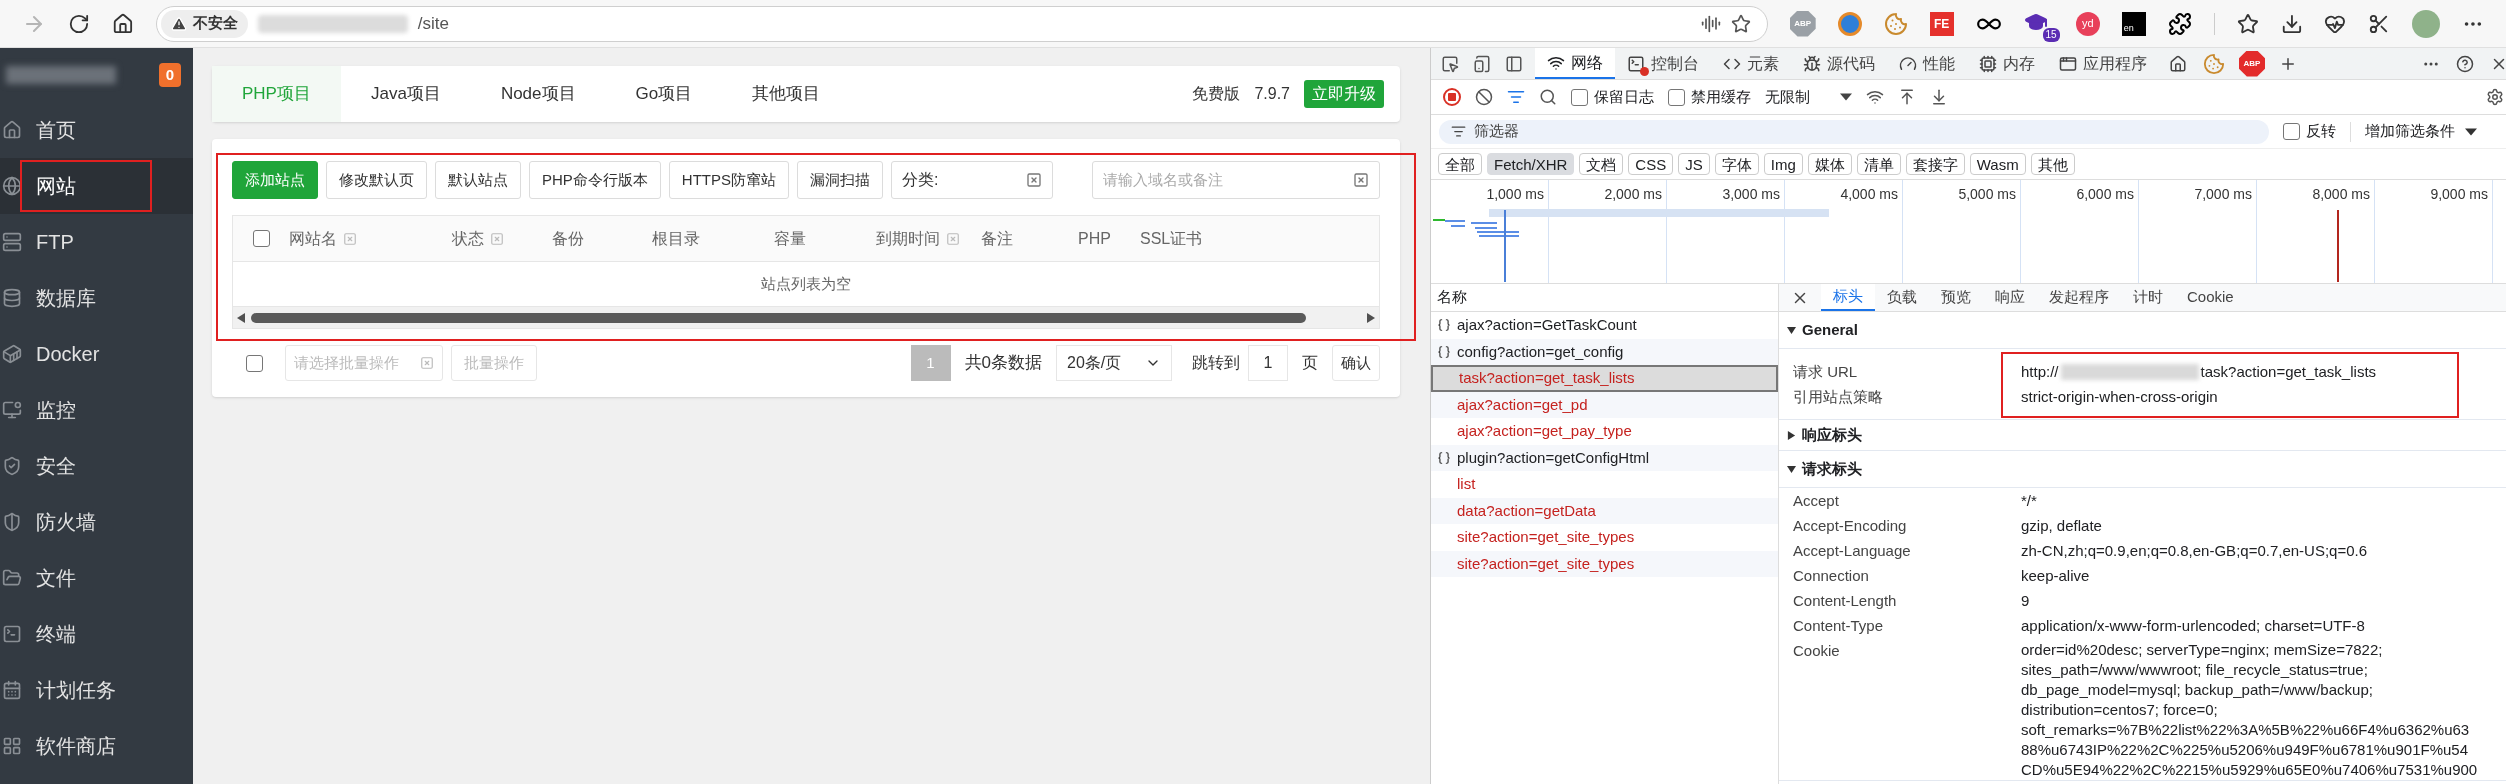  What do you see at coordinates (1829, 164) in the screenshot?
I see `filter-chip: 媒体` at bounding box center [1829, 164].